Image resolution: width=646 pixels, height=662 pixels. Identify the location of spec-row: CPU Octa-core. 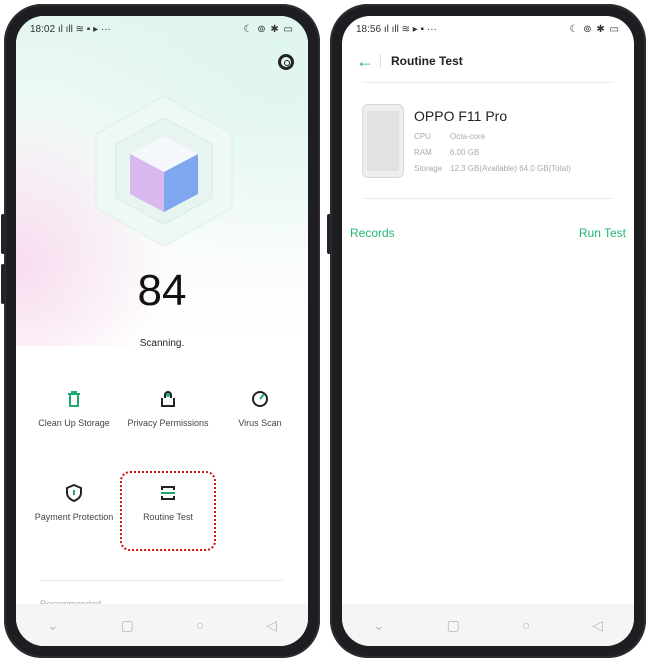
(449, 136).